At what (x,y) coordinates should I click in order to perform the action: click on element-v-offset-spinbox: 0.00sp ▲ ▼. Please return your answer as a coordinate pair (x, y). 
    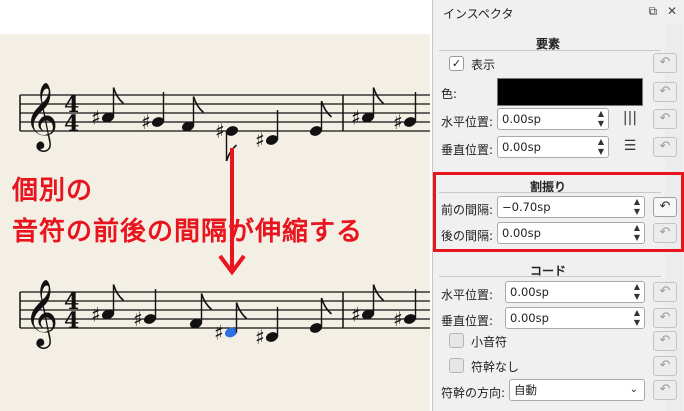
    Looking at the image, I should click on (553, 147).